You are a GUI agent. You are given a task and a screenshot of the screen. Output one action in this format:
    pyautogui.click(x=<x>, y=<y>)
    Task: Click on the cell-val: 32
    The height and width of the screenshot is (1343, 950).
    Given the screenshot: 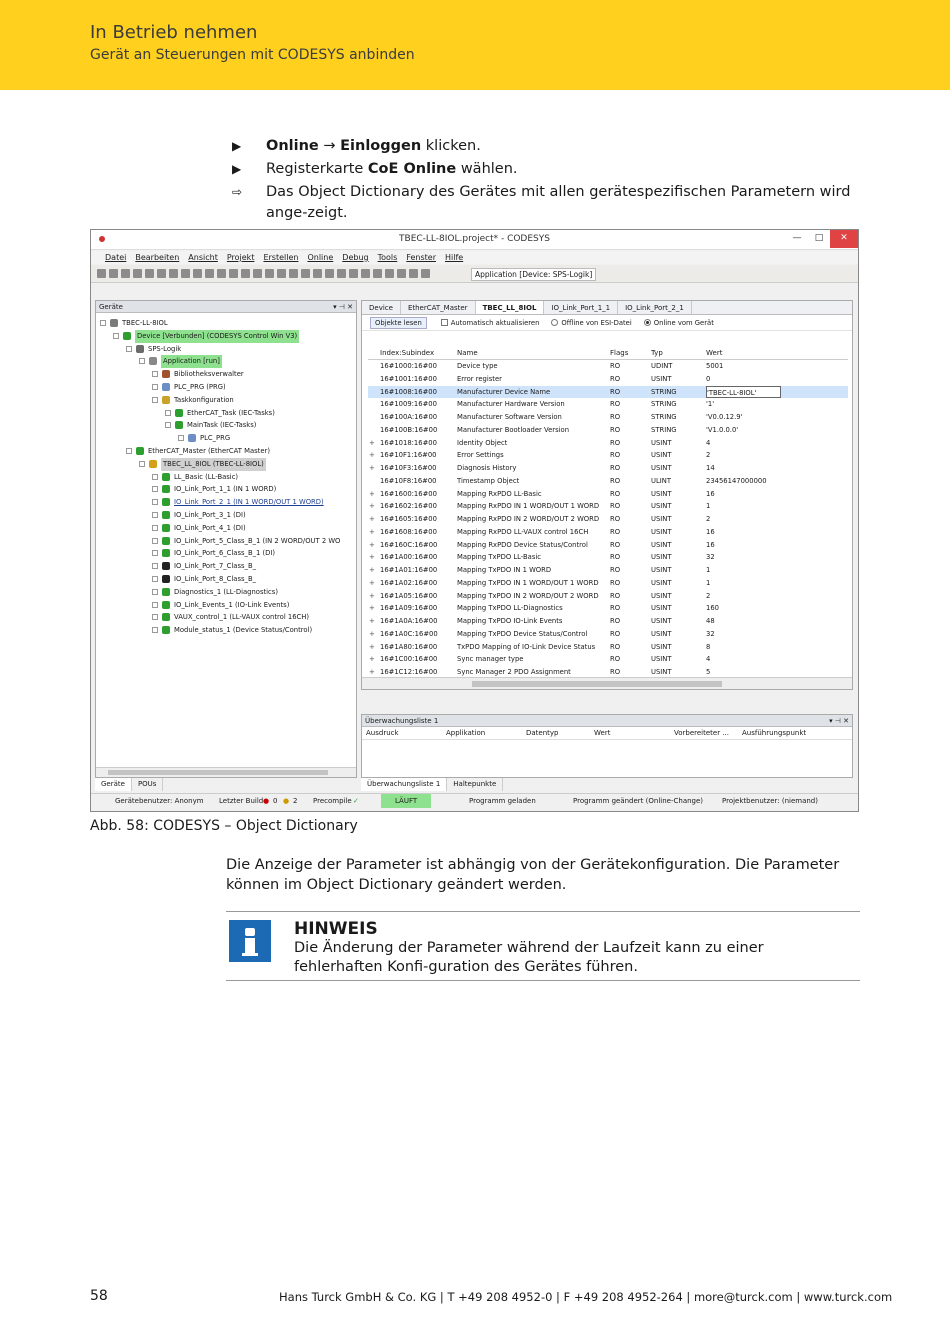 What is the action you would take?
    pyautogui.click(x=743, y=634)
    